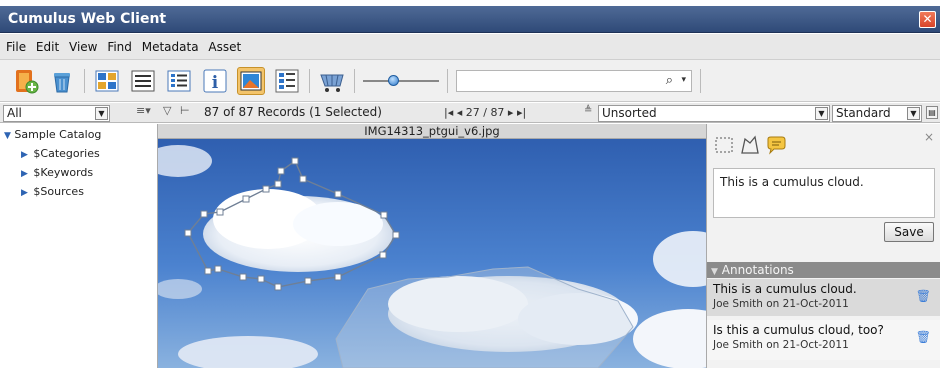  I want to click on image-filename: IMG14313_ptgui_v6.jpg, so click(432, 131).